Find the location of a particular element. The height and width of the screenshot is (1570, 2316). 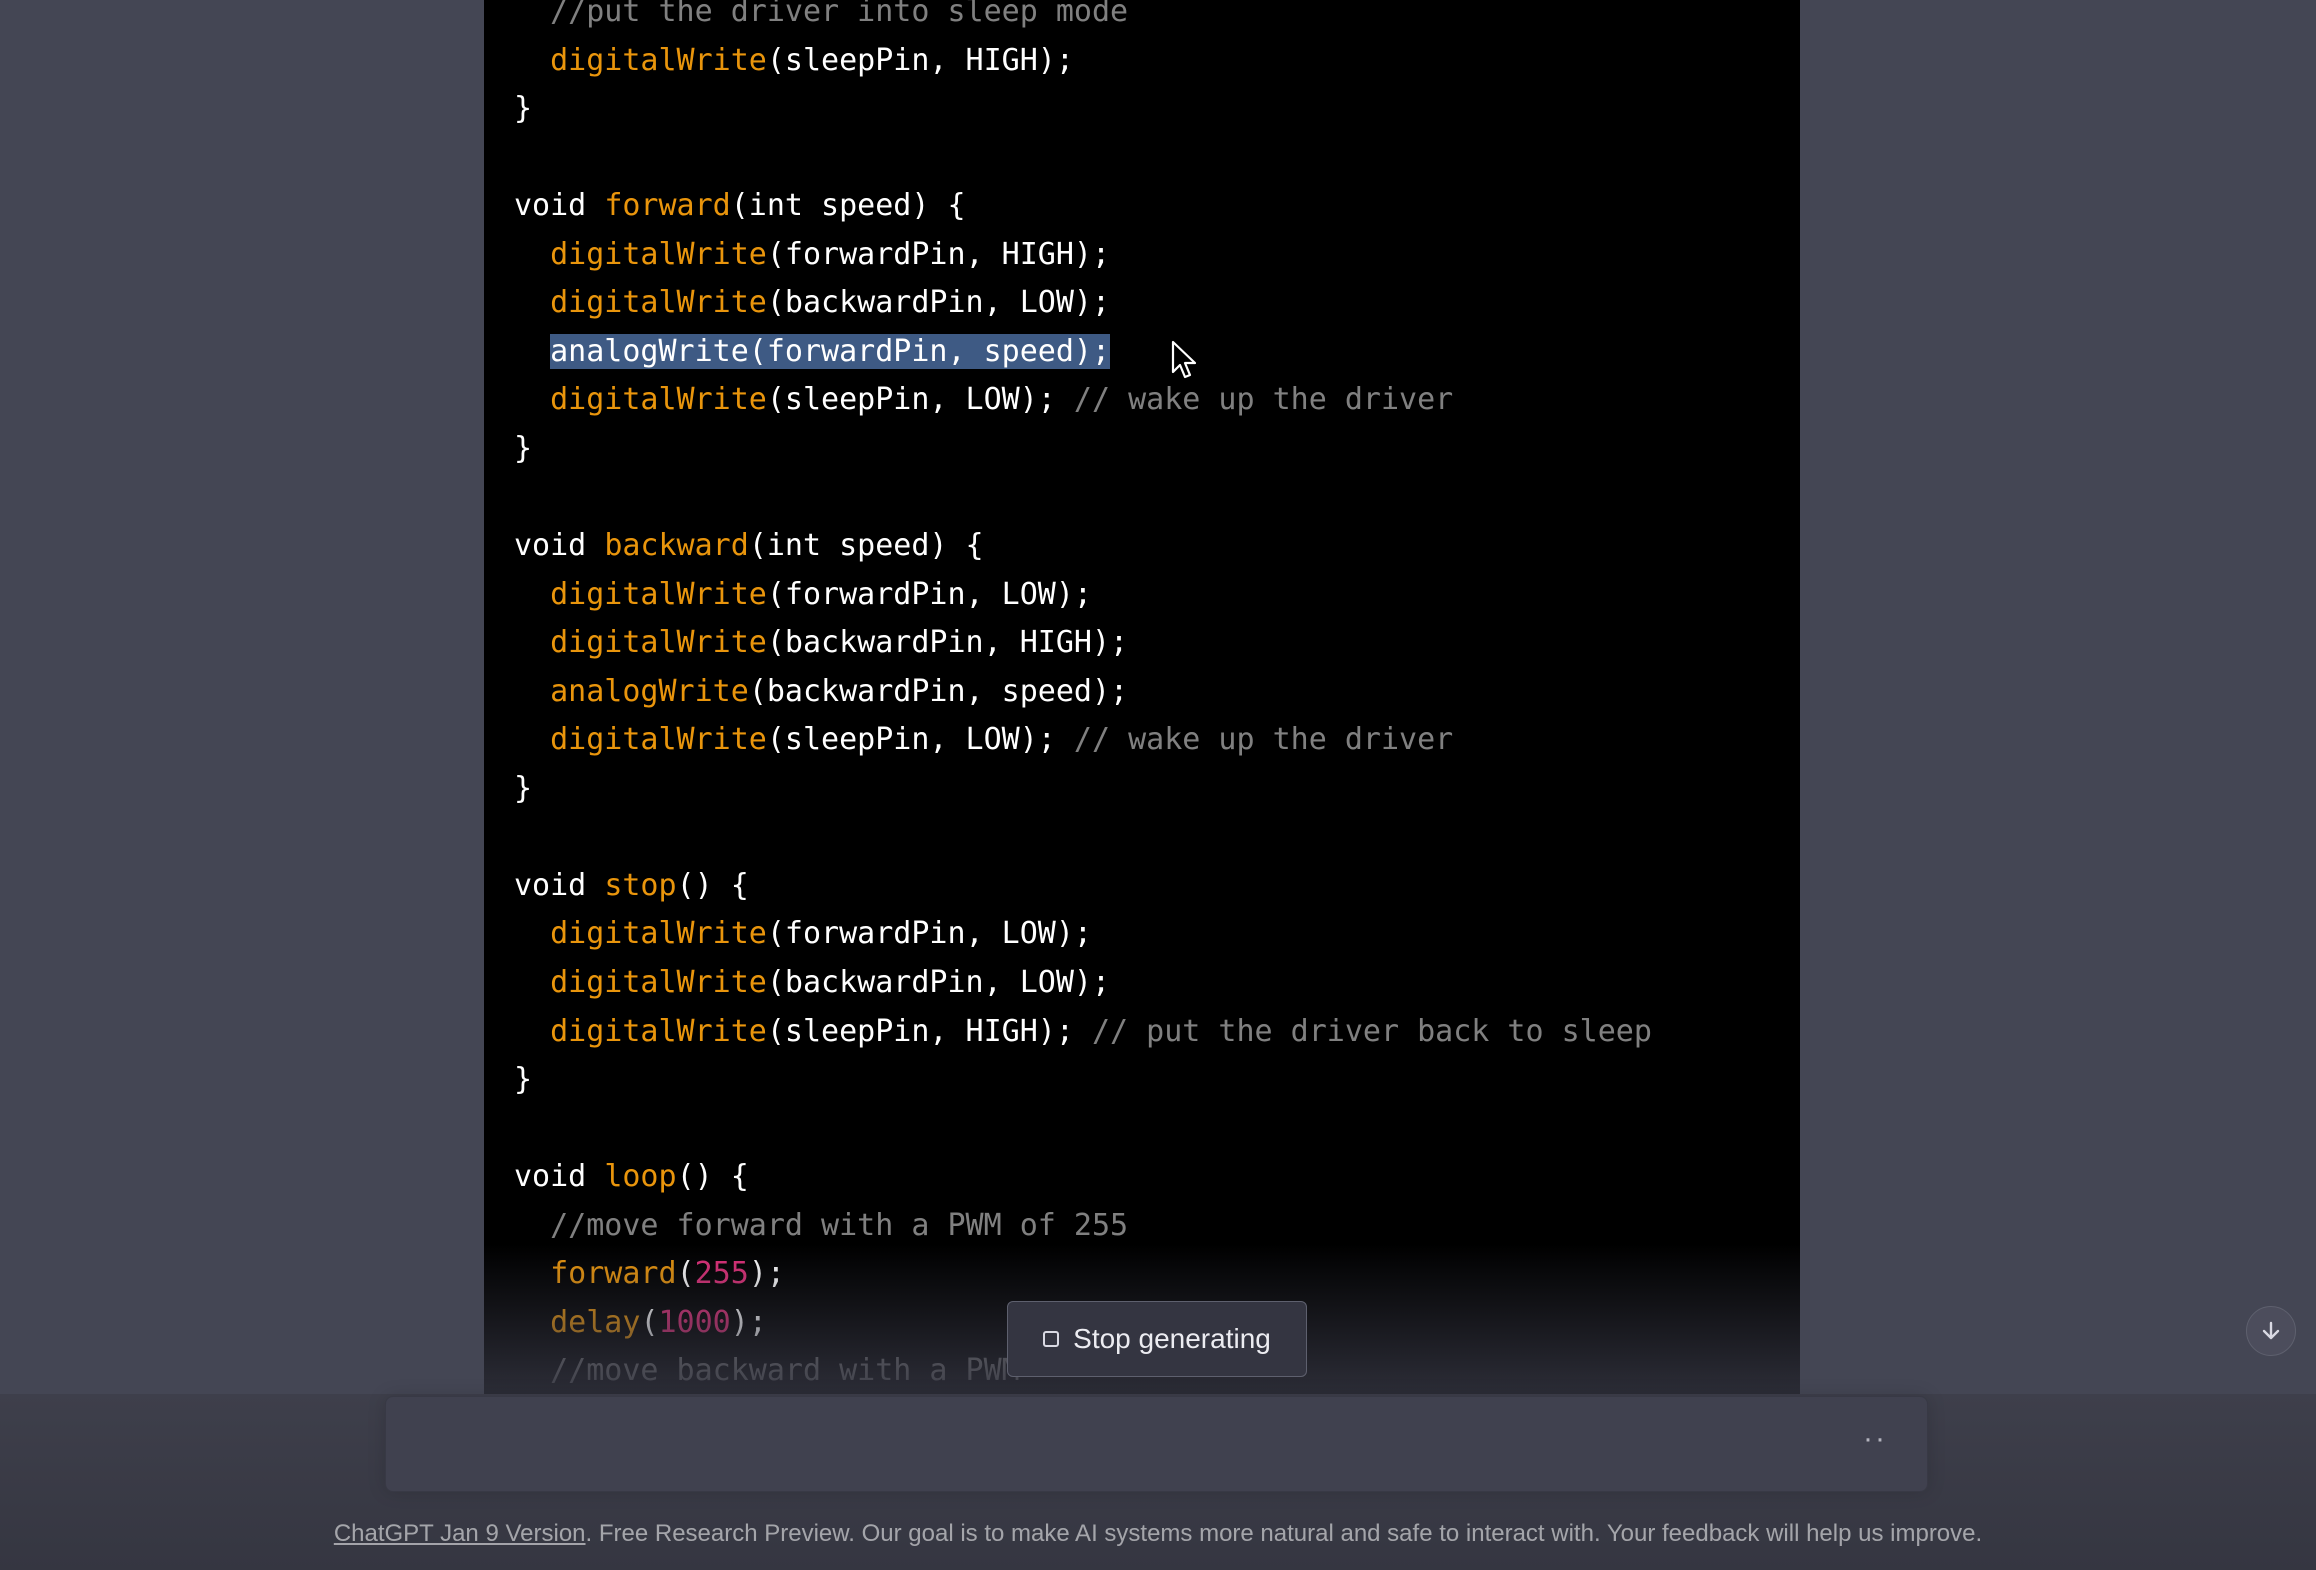

arrow-down-icon is located at coordinates (2271, 1330).